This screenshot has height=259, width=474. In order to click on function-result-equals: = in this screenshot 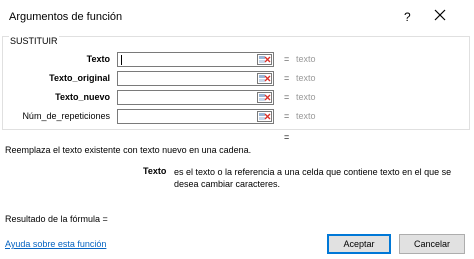, I will do `click(287, 137)`.